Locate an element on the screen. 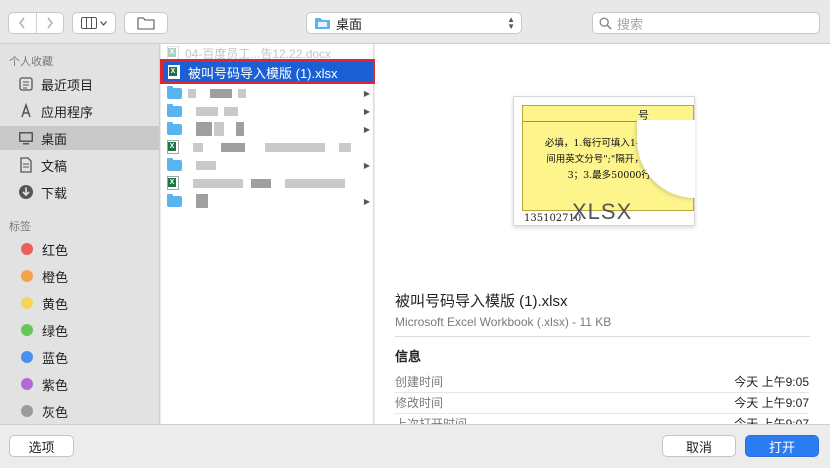  tags-section-title: 标签 is located at coordinates (20, 227).